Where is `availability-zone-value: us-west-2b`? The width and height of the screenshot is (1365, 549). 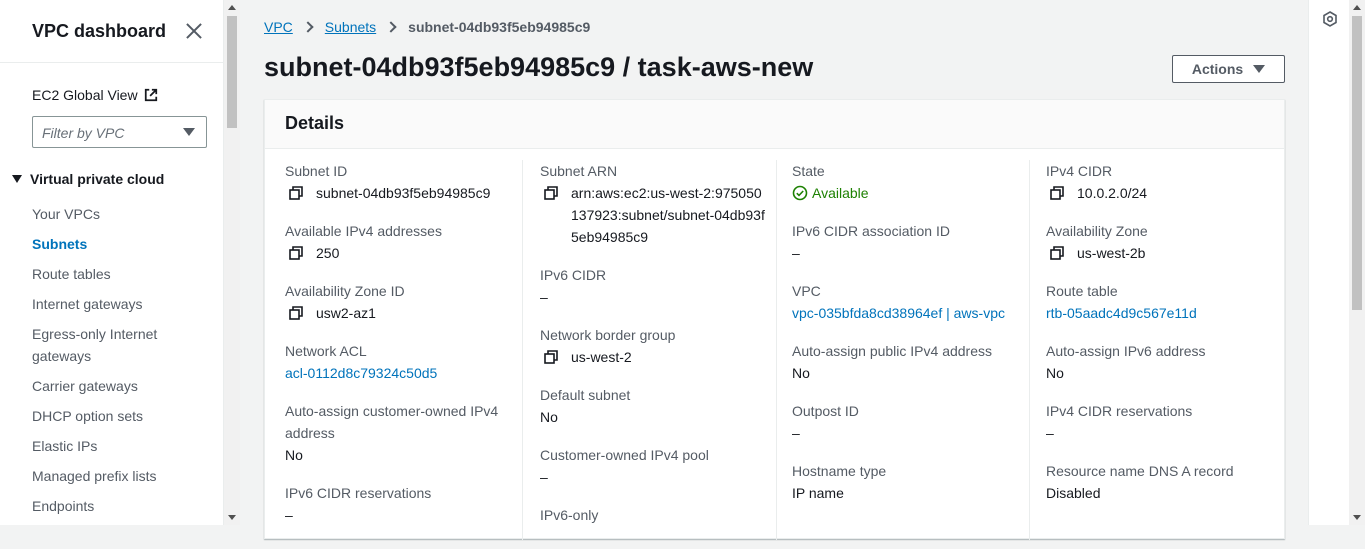
availability-zone-value: us-west-2b is located at coordinates (1111, 253).